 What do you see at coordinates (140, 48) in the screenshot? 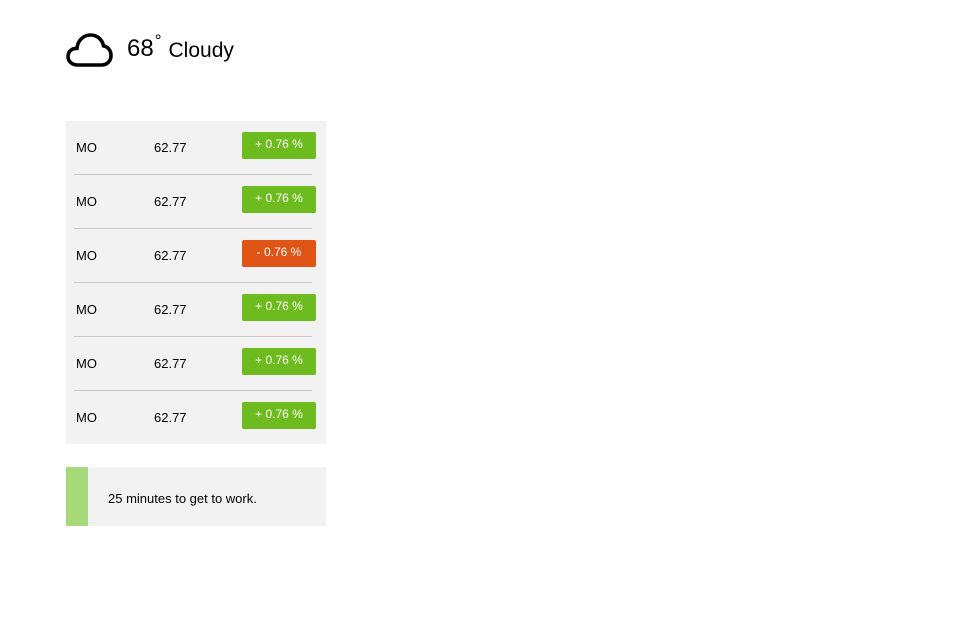
I see `temperature-value: 68` at bounding box center [140, 48].